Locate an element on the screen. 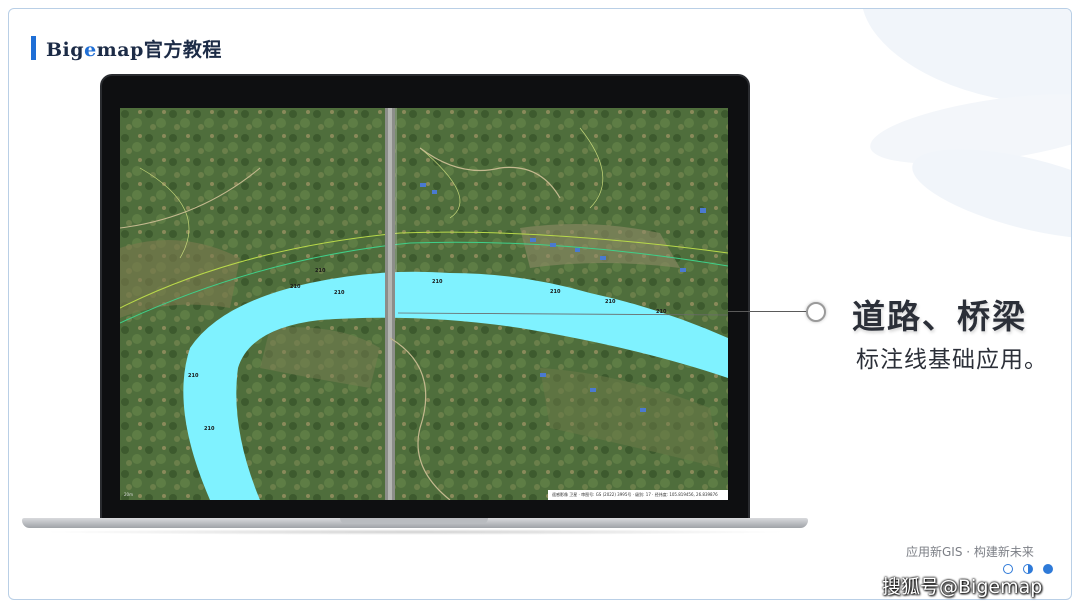 The height and width of the screenshot is (608, 1080). callout-line is located at coordinates (768, 311).